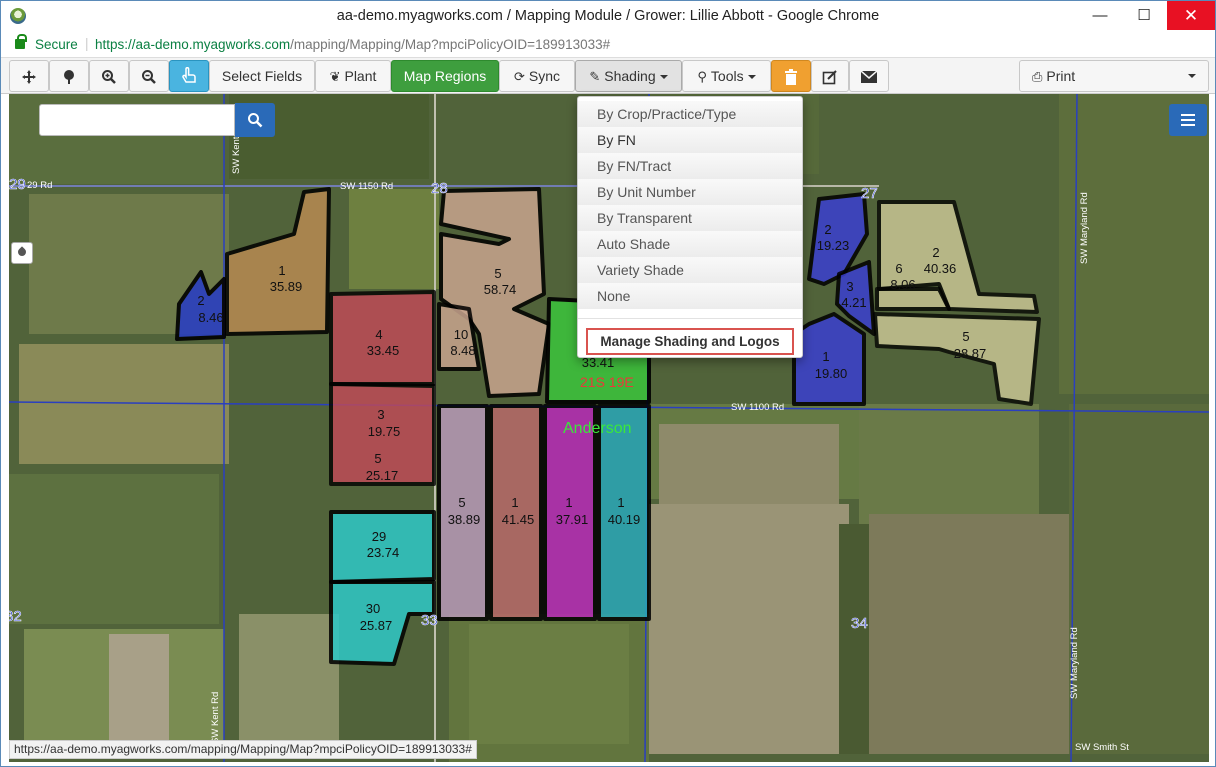 The height and width of the screenshot is (767, 1216). Describe the element at coordinates (690, 140) in the screenshot. I see `shading-option-selected: By FN` at that location.